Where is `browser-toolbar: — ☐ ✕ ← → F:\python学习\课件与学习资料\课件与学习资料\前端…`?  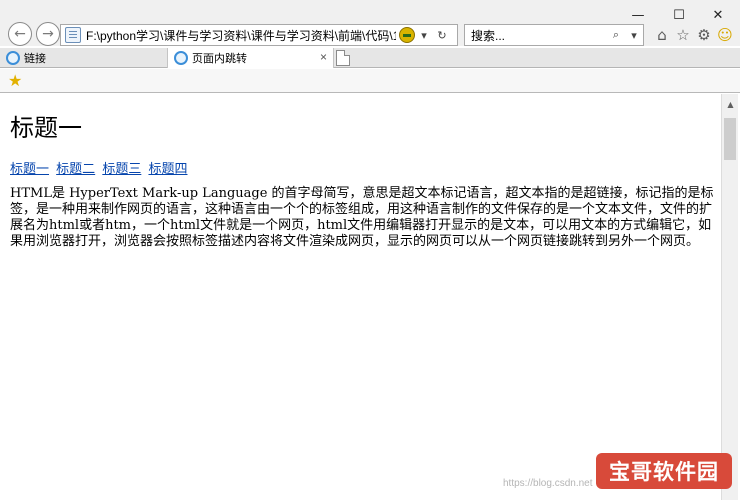 browser-toolbar: — ☐ ✕ ← → F:\python学习\课件与学习资料\课件与学习资料\前端… is located at coordinates (370, 23).